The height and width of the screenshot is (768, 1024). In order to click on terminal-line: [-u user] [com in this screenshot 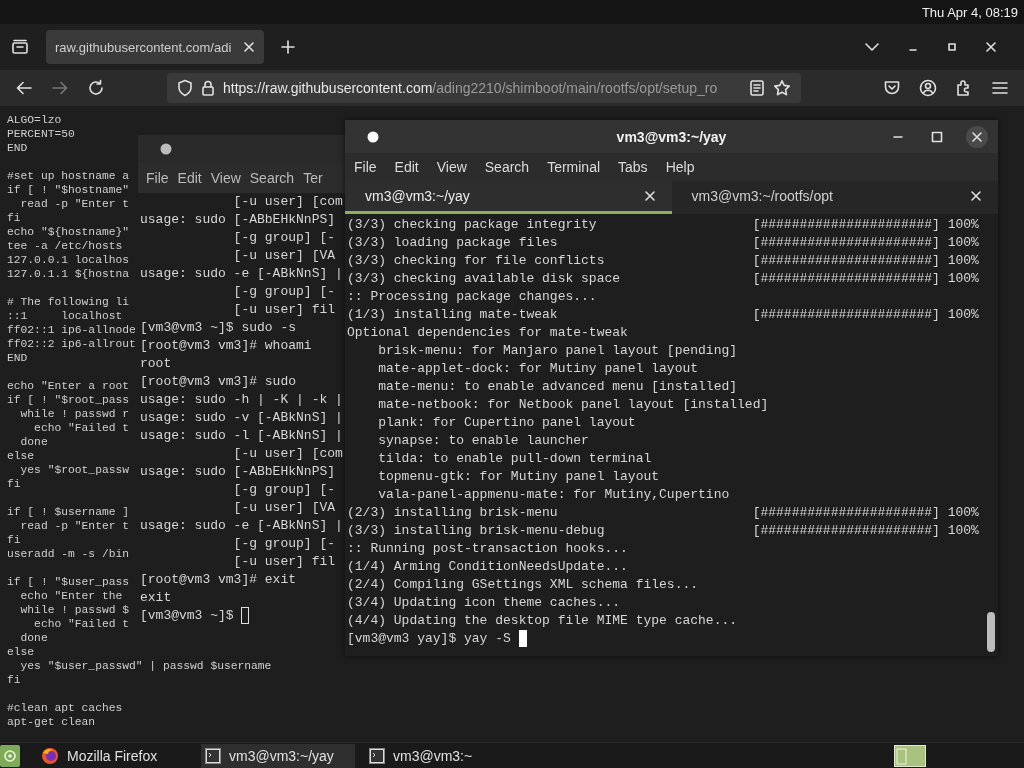, I will do `click(287, 202)`.